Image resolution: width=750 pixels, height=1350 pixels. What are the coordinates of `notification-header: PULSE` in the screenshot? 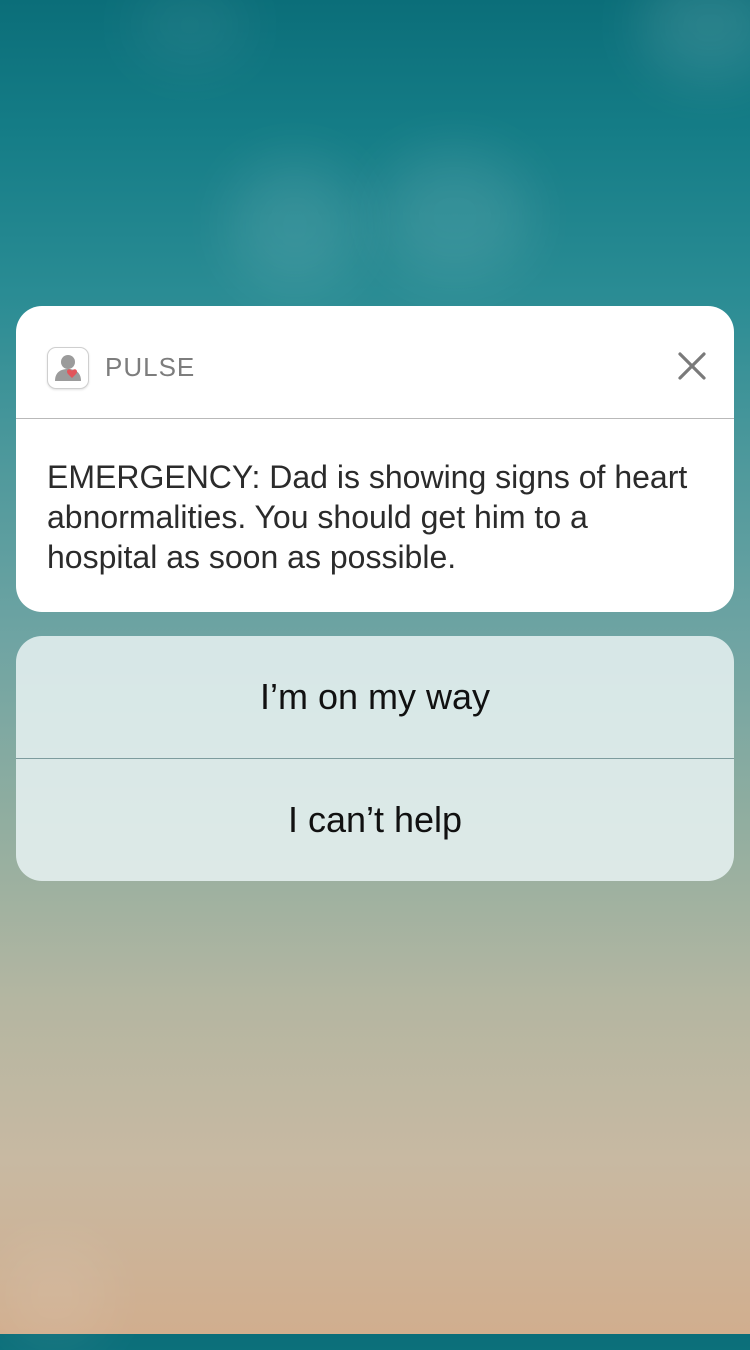 It's located at (375, 362).